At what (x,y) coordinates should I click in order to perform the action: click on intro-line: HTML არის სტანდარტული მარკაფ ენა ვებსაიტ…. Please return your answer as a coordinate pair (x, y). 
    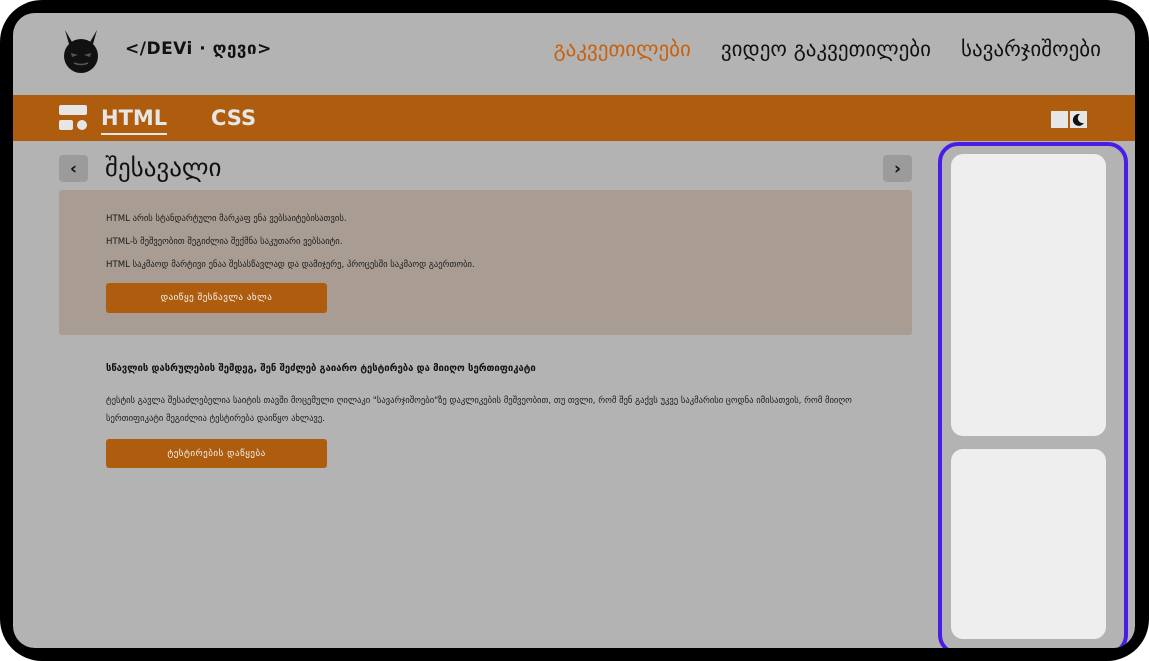
    Looking at the image, I should click on (226, 219).